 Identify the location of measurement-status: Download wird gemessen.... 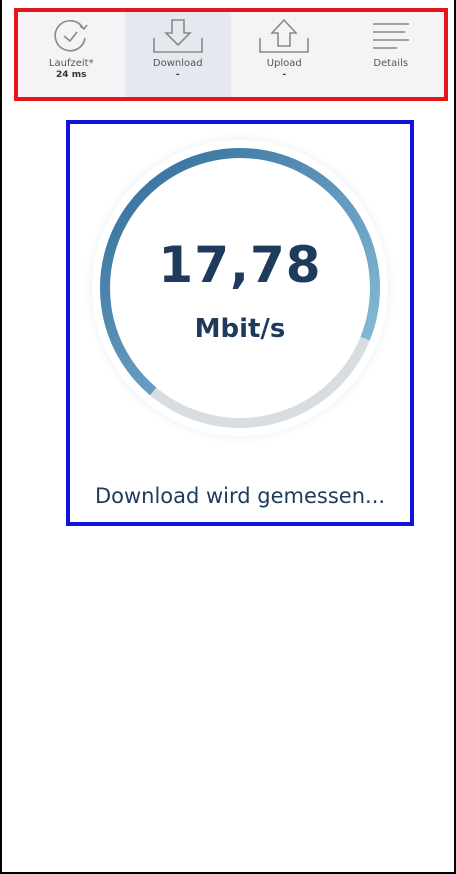
(240, 496).